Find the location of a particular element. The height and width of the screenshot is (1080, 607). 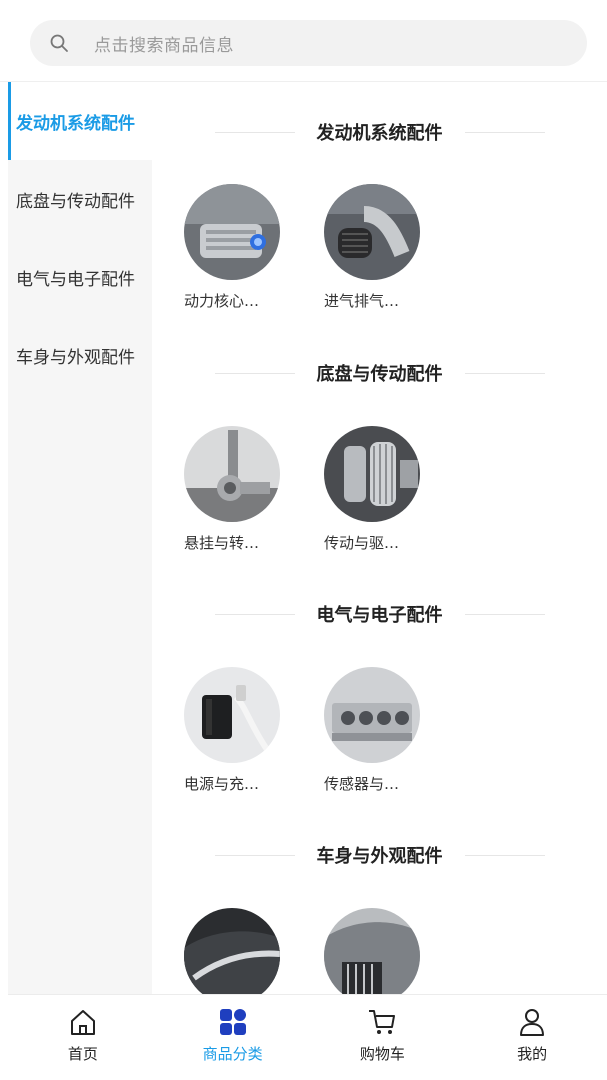

section-title: 车身与外观配件 is located at coordinates (379, 855).